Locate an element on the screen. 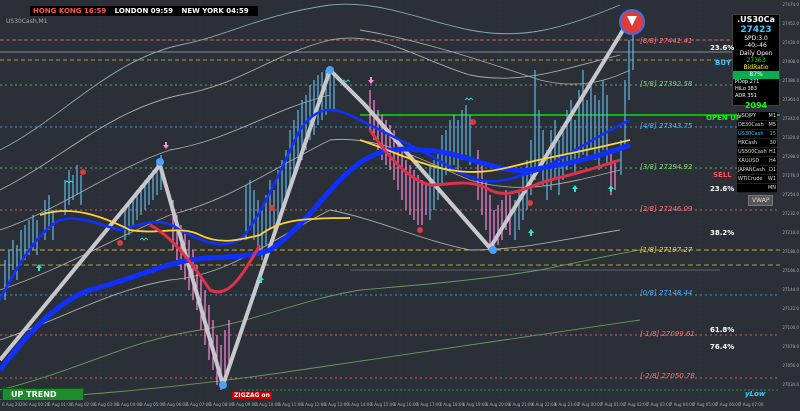 The image size is (800, 411). time-axis-label: 6 Aug 14:00 is located at coordinates (359, 404).